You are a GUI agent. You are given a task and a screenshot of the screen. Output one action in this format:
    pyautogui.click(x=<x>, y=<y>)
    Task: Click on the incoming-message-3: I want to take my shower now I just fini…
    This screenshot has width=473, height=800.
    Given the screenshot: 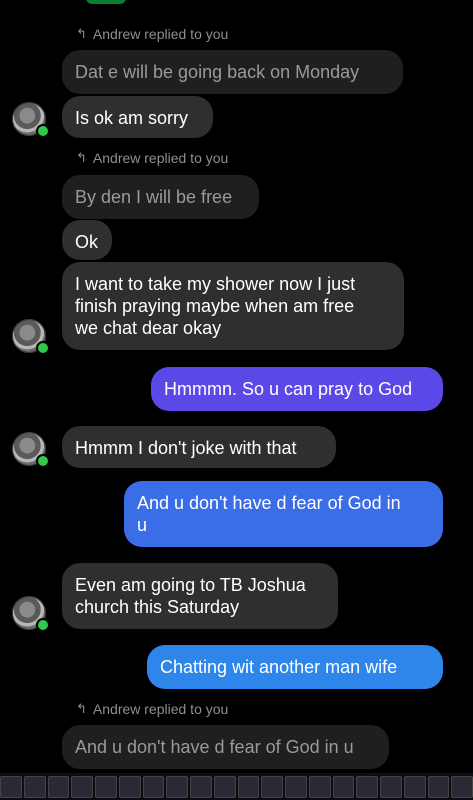 What is the action you would take?
    pyautogui.click(x=233, y=306)
    